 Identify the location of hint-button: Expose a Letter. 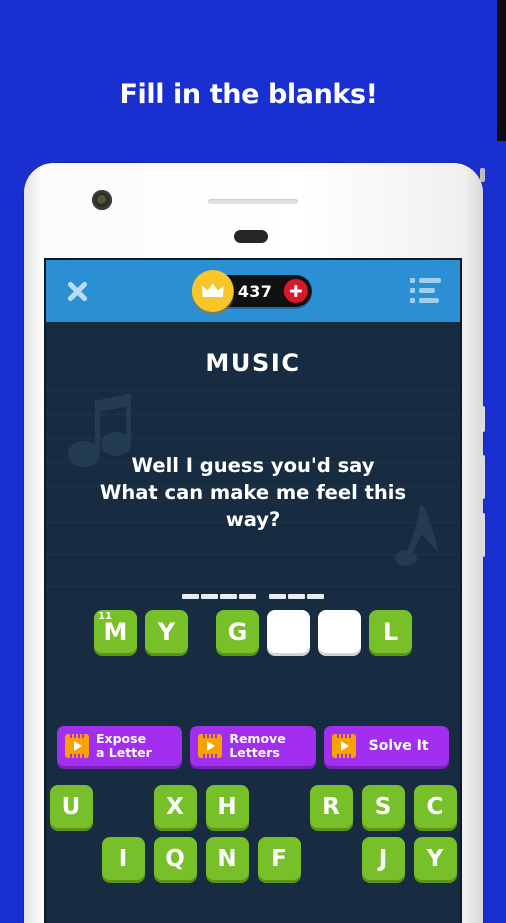
(120, 746).